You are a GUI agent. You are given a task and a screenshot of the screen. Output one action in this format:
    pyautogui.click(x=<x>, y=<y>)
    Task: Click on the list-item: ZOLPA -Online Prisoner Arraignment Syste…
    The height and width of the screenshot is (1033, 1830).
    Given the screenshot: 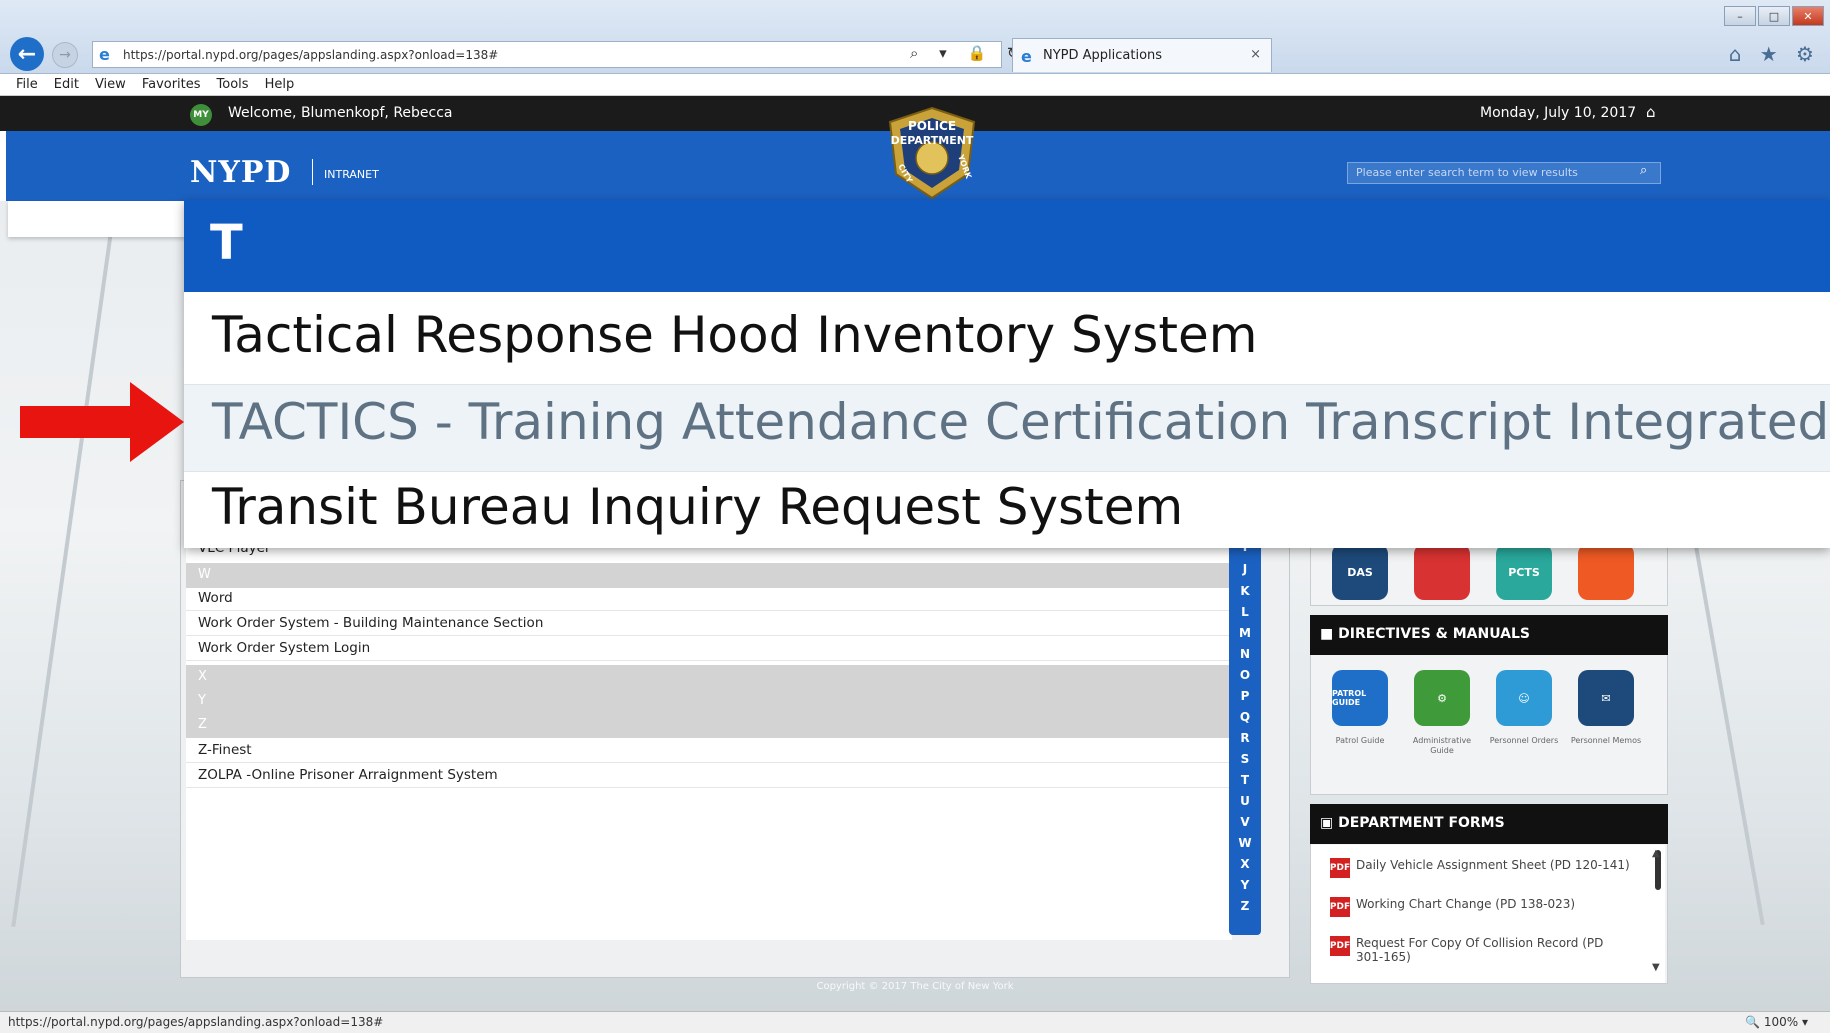 What is the action you would take?
    pyautogui.click(x=709, y=775)
    